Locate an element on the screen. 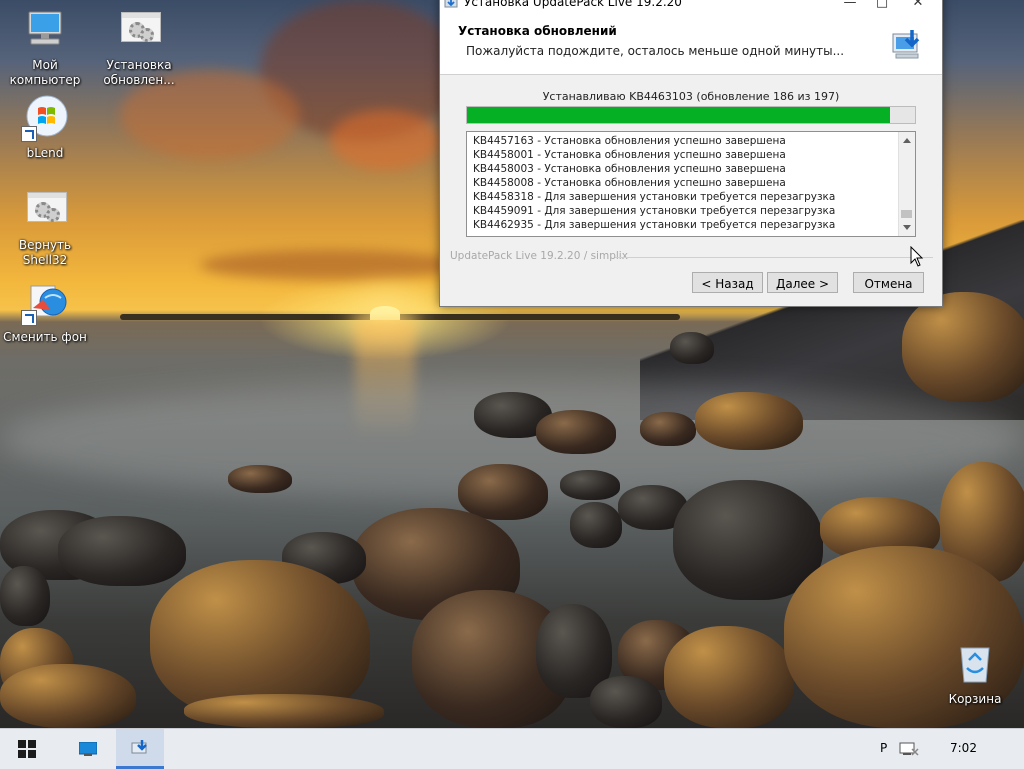 The height and width of the screenshot is (769, 1024). back-button: < Назад is located at coordinates (727, 282).